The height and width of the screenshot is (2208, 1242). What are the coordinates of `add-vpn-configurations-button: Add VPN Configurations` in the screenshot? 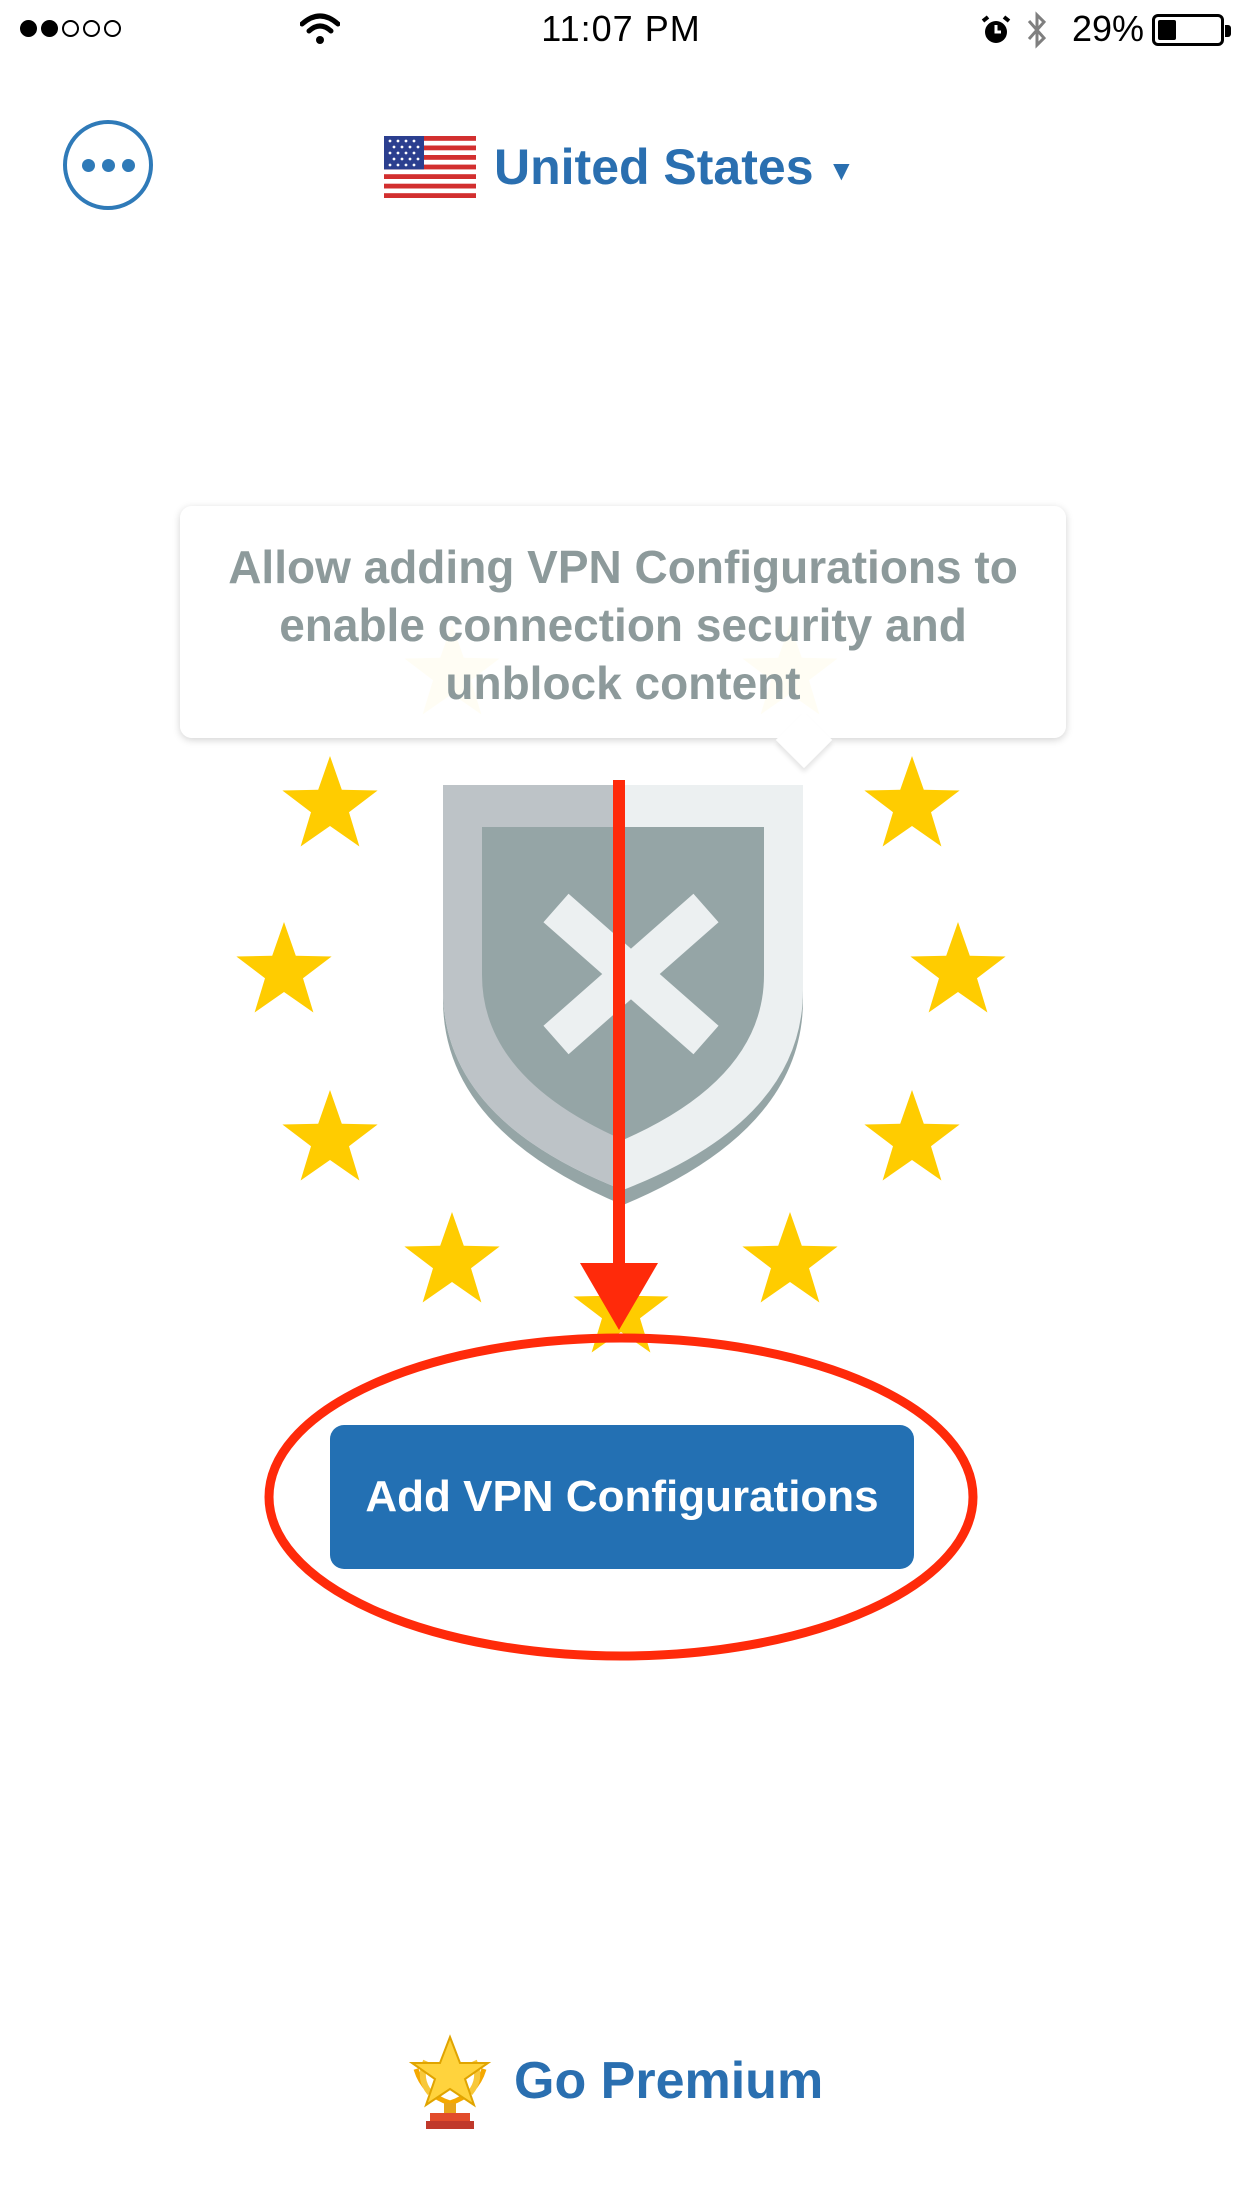 It's located at (622, 1497).